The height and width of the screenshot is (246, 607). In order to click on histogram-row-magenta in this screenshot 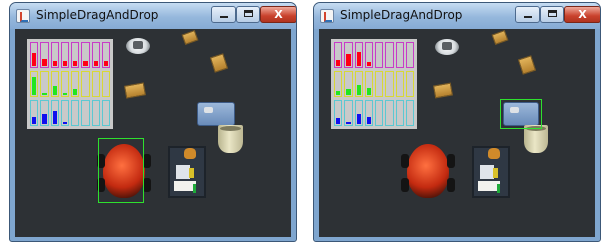, I will do `click(374, 55)`.